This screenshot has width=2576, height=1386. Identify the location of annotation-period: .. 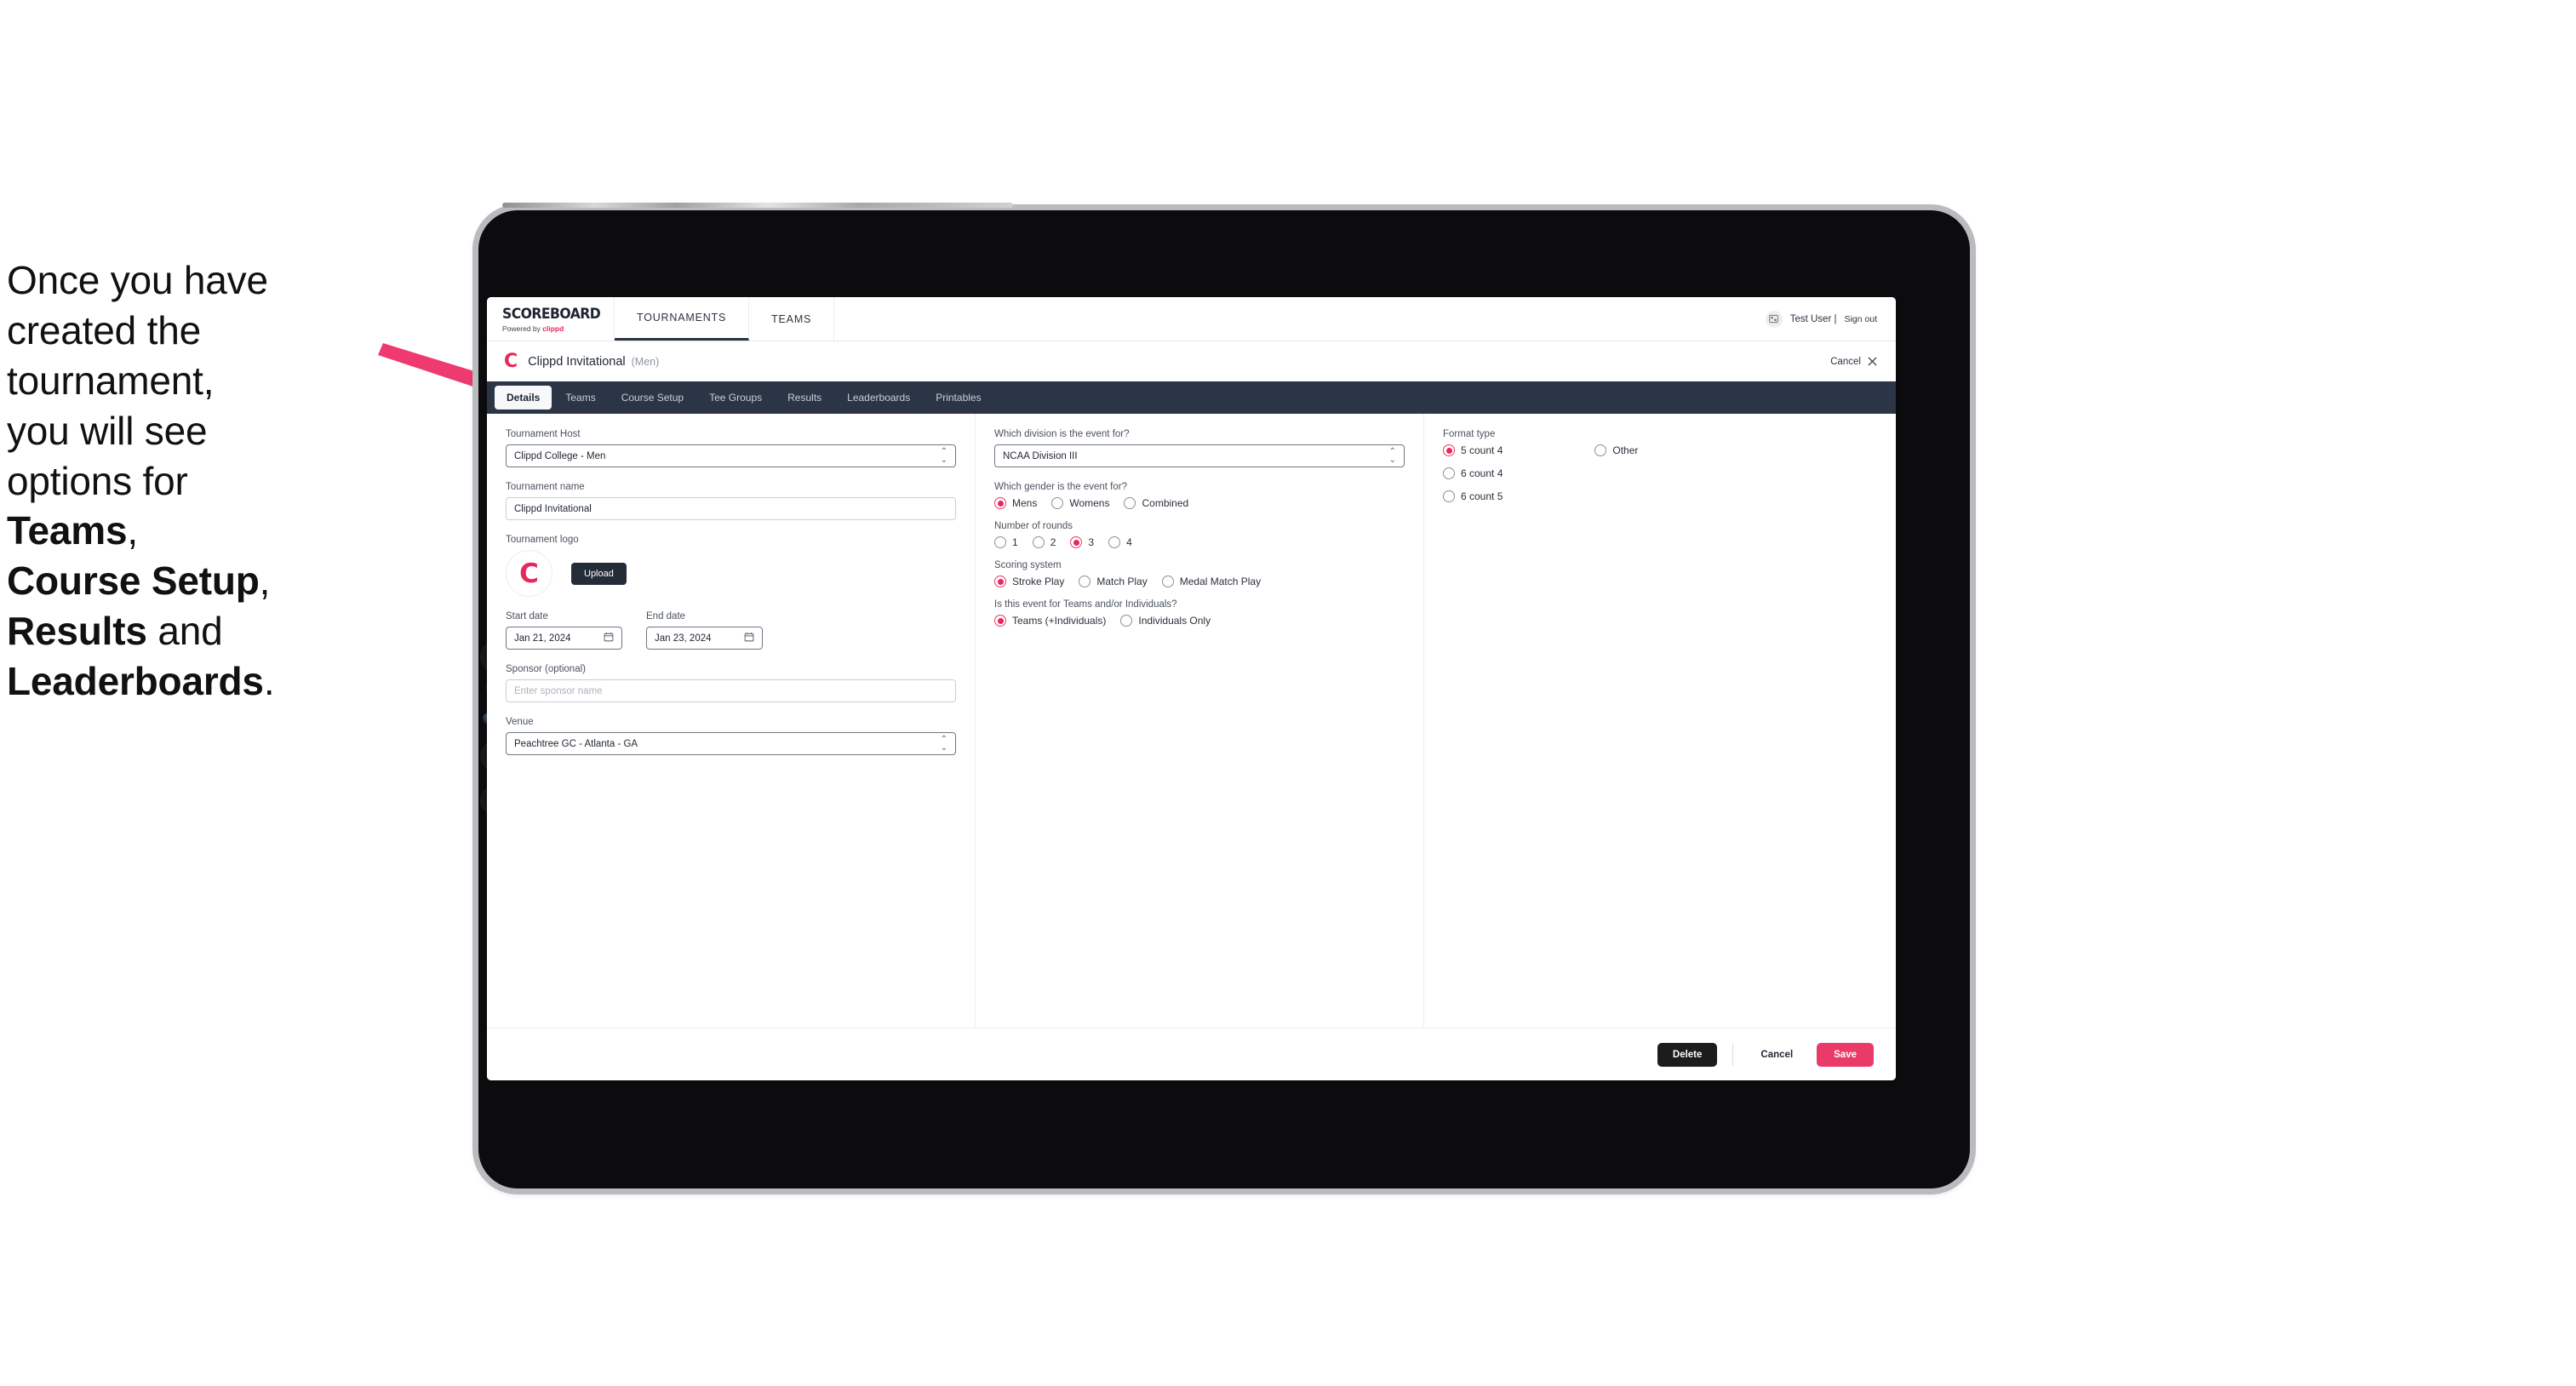
(269, 681).